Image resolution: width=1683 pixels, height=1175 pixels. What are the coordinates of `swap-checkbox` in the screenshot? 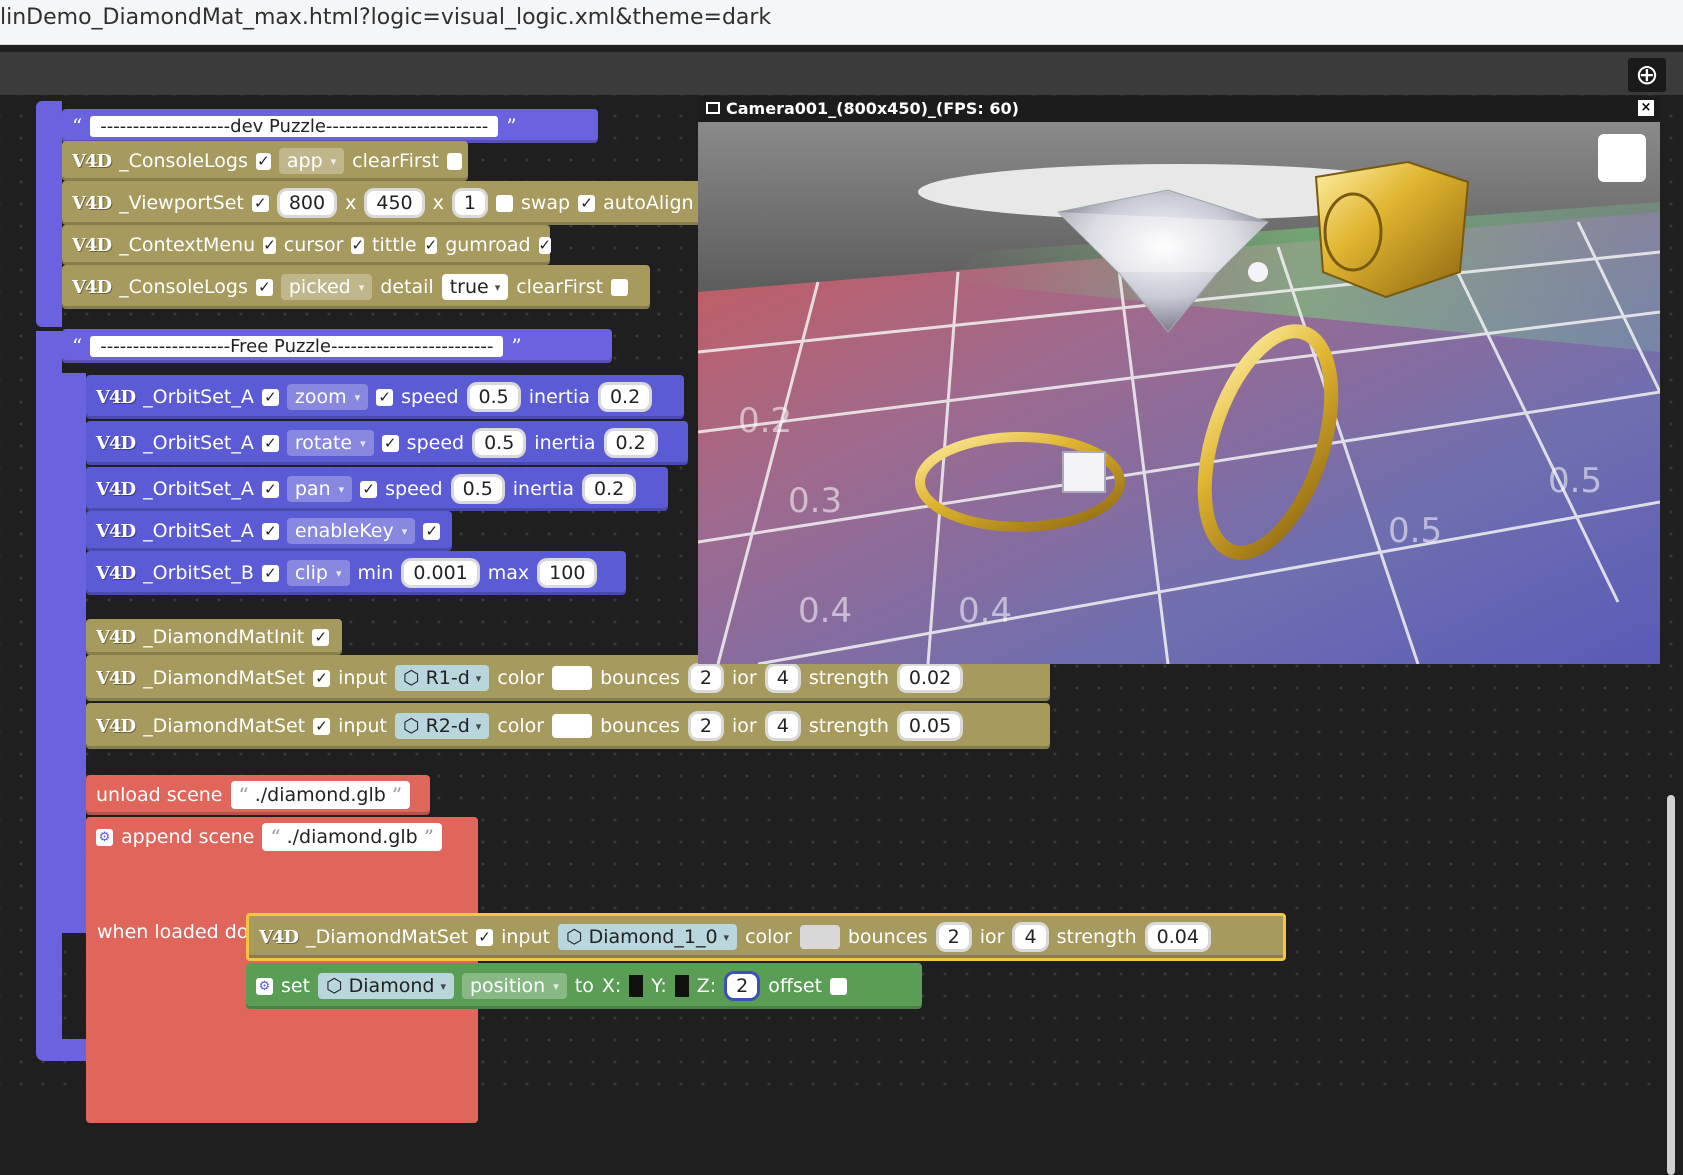 It's located at (504, 203).